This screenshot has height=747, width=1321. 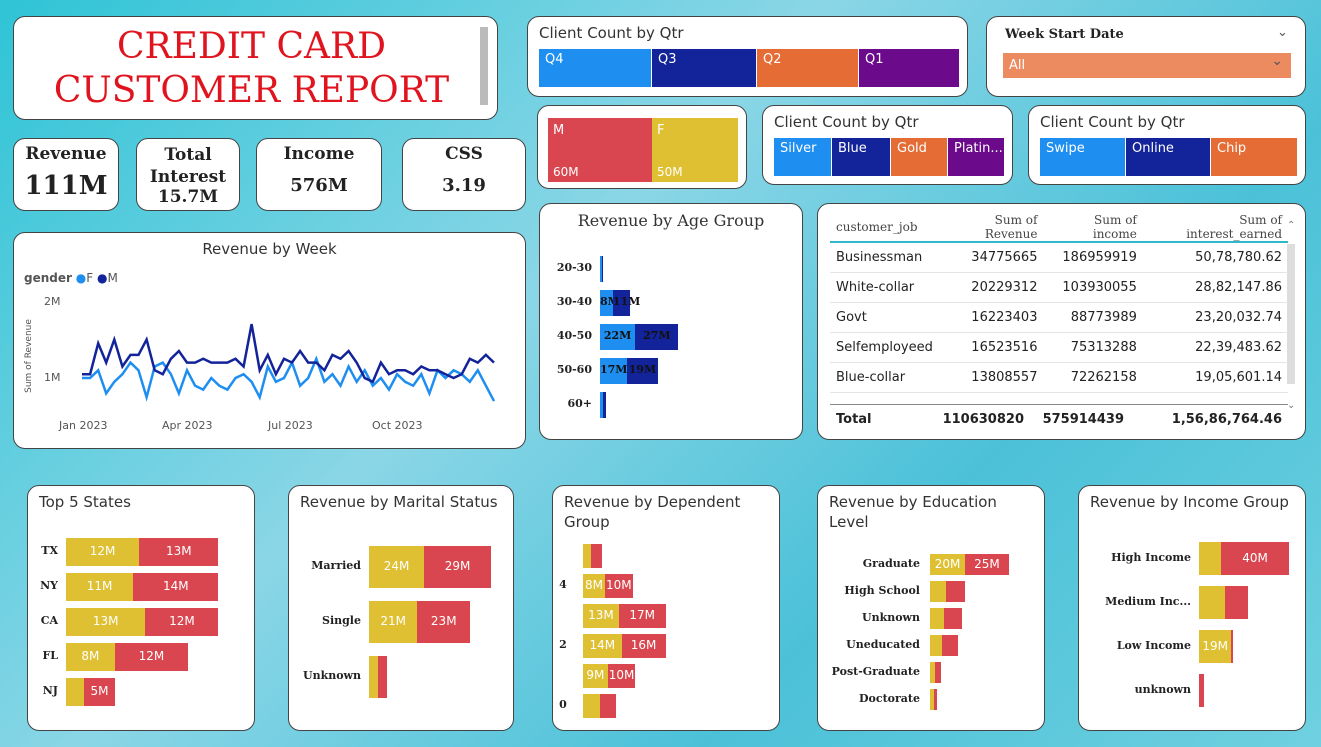 What do you see at coordinates (884, 227) in the screenshot?
I see `col-header-job: customer_job` at bounding box center [884, 227].